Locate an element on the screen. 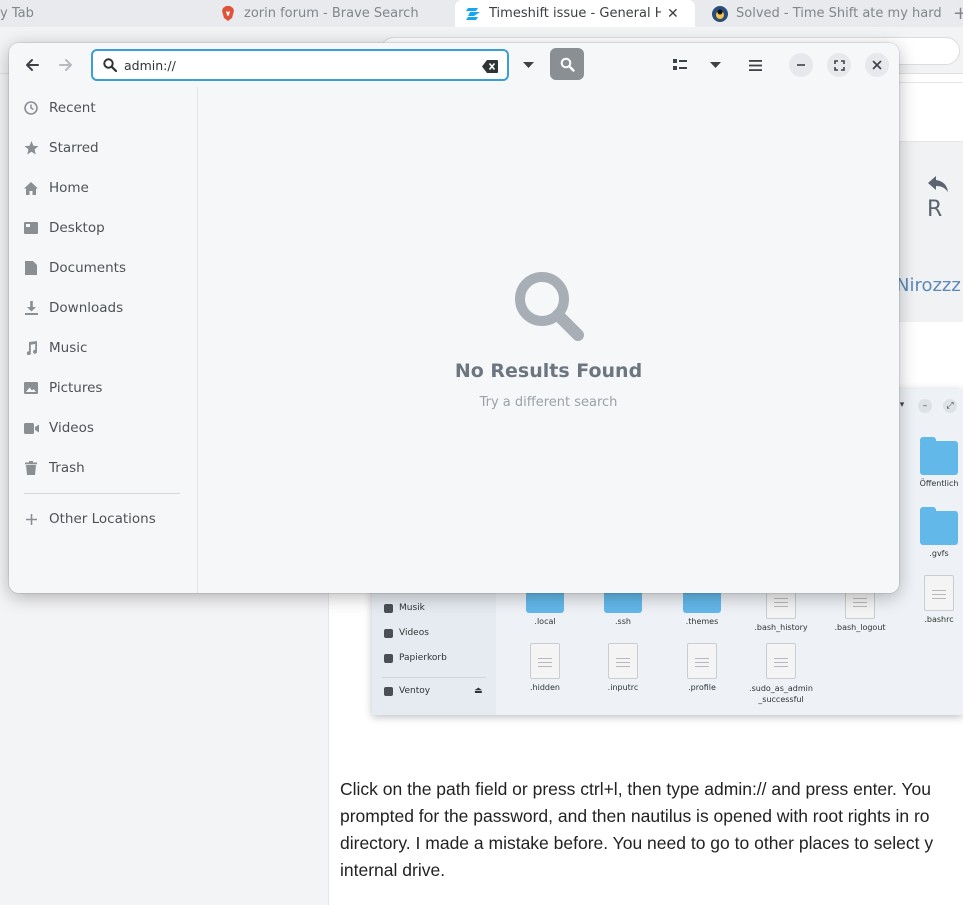 The height and width of the screenshot is (905, 963). sidebar-item-documents: Documents is located at coordinates (103, 268).